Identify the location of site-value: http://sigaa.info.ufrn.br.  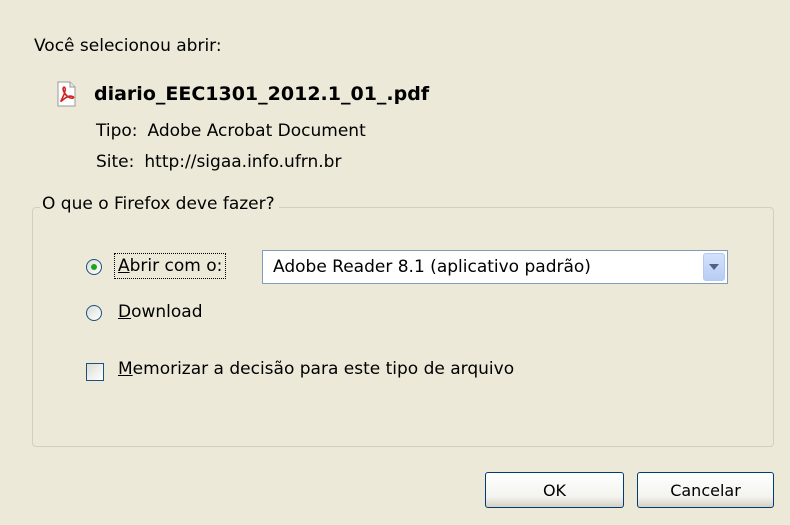
(243, 162).